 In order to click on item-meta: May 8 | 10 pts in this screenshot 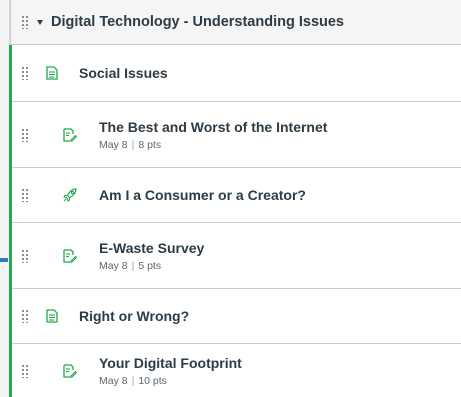, I will do `click(170, 381)`.